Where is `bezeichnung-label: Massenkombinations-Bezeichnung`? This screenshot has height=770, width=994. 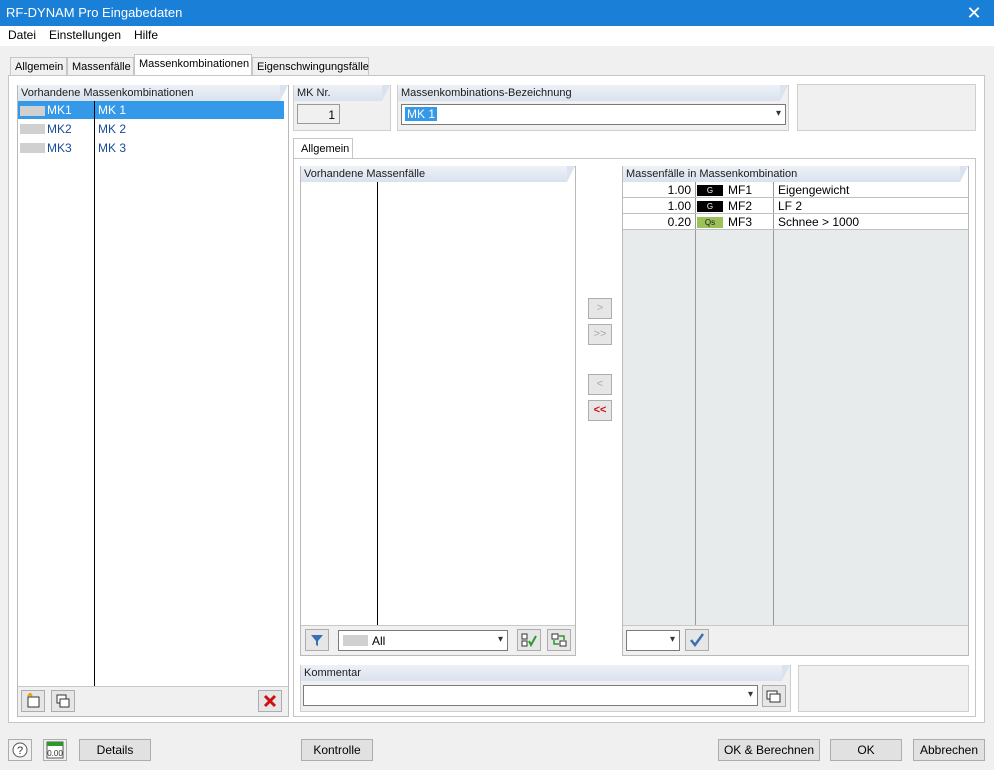 bezeichnung-label: Massenkombinations-Bezeichnung is located at coordinates (593, 93).